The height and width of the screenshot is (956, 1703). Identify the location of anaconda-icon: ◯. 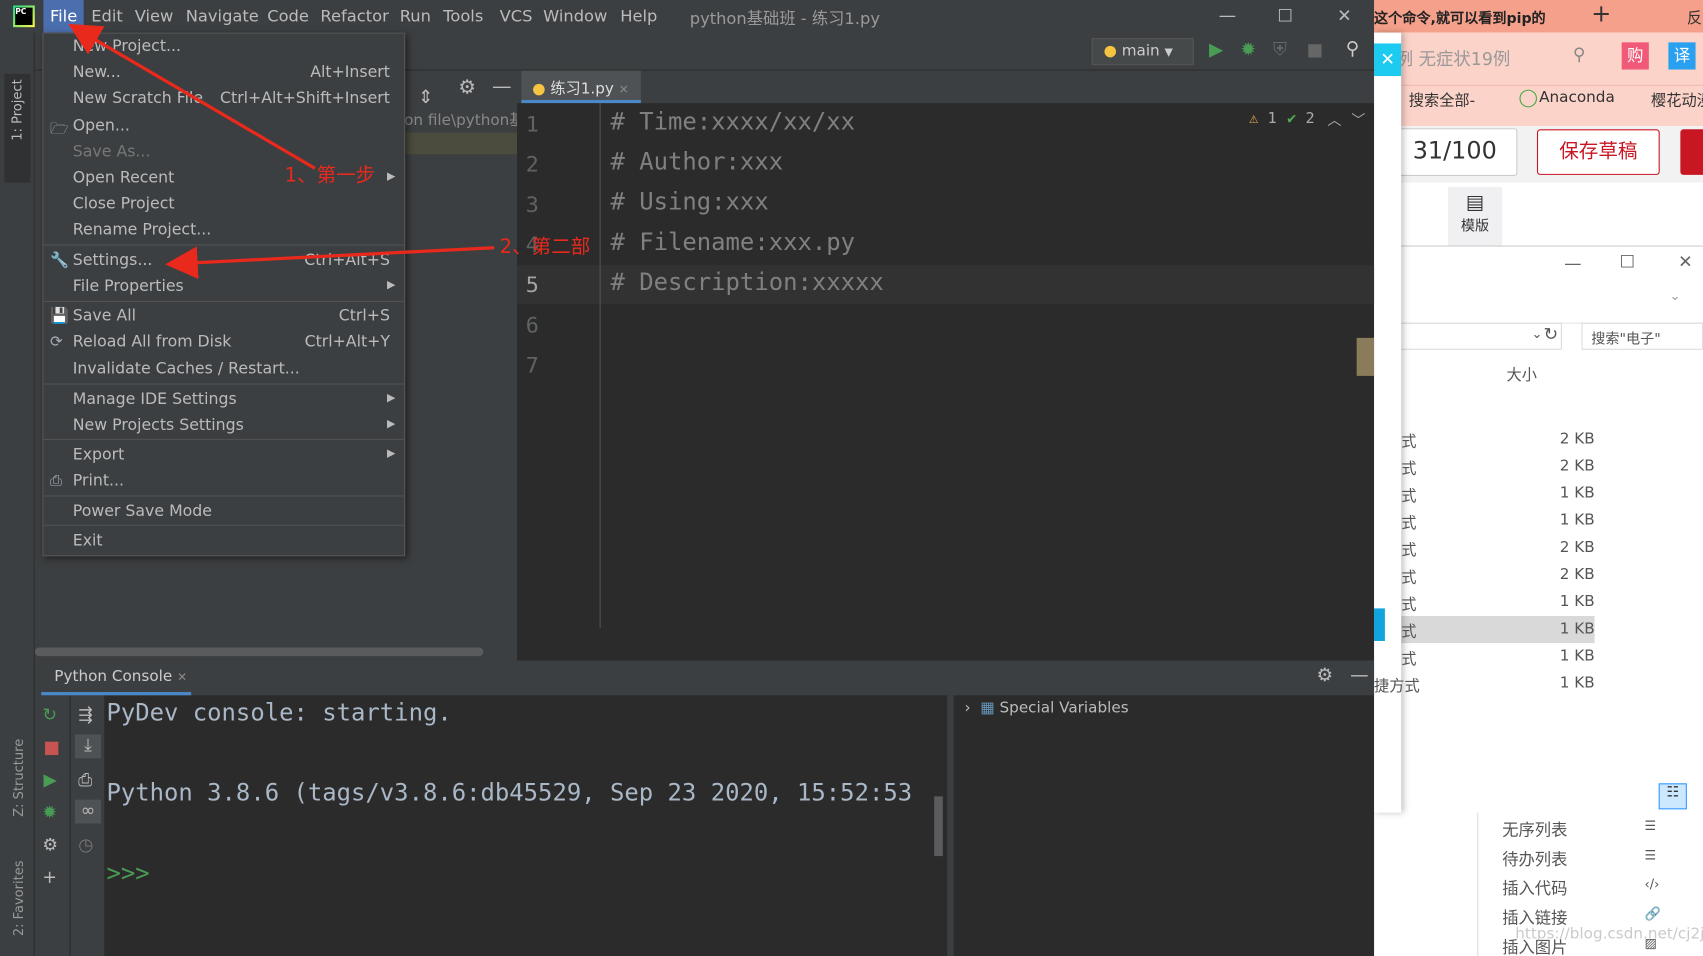
(1528, 97).